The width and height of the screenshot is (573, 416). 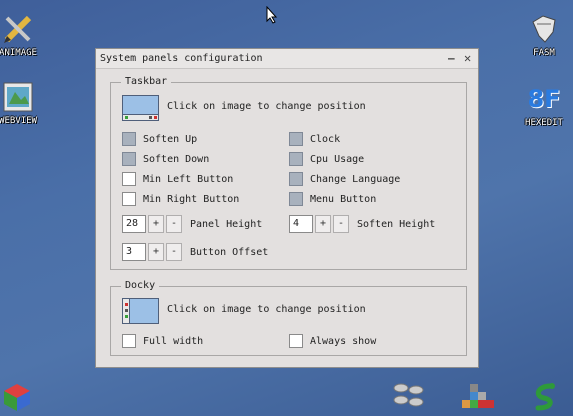 I want to click on panel-height-decrease-button: -, so click(x=174, y=224).